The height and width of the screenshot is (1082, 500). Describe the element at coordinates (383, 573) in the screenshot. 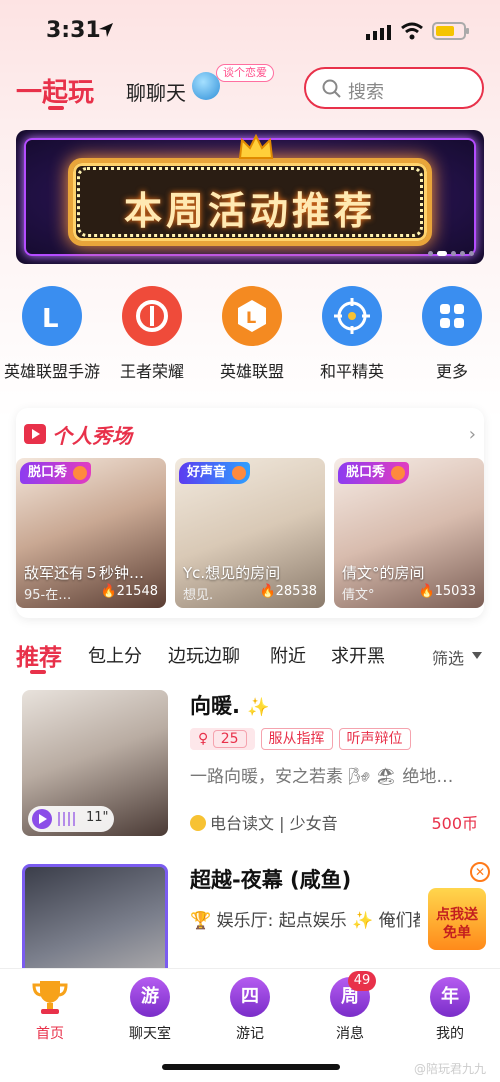

I see `card-room-name: 倩文°的房间` at that location.